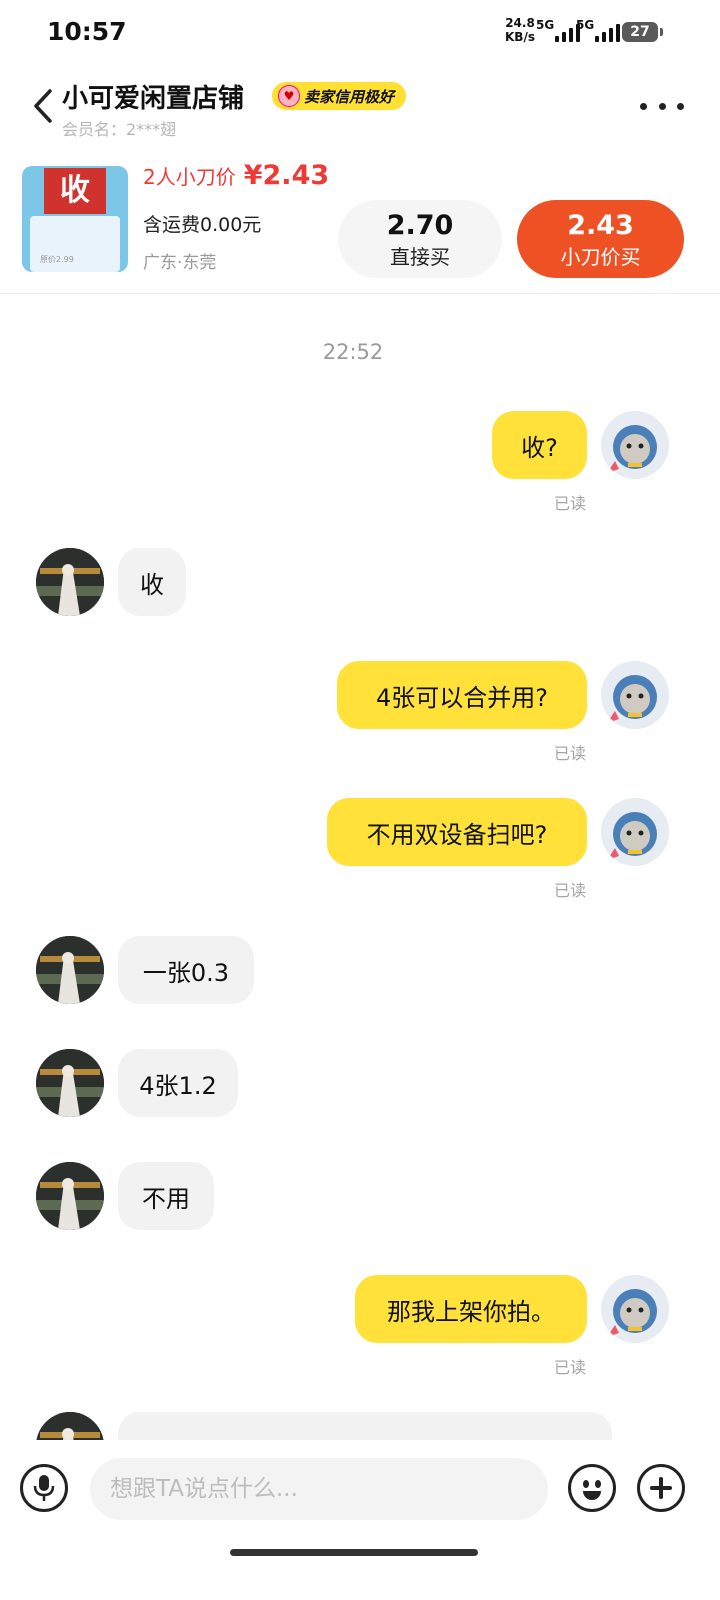 The height and width of the screenshot is (1600, 720). What do you see at coordinates (186, 970) in the screenshot?
I see `message-bubble-received: 一张0.3` at bounding box center [186, 970].